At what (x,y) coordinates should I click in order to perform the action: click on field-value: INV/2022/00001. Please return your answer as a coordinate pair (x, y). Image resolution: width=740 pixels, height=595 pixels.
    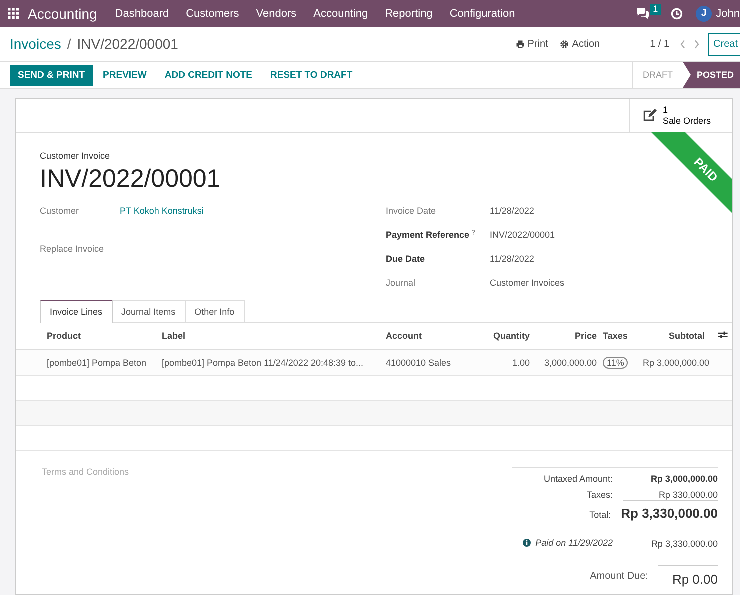
    Looking at the image, I should click on (523, 235).